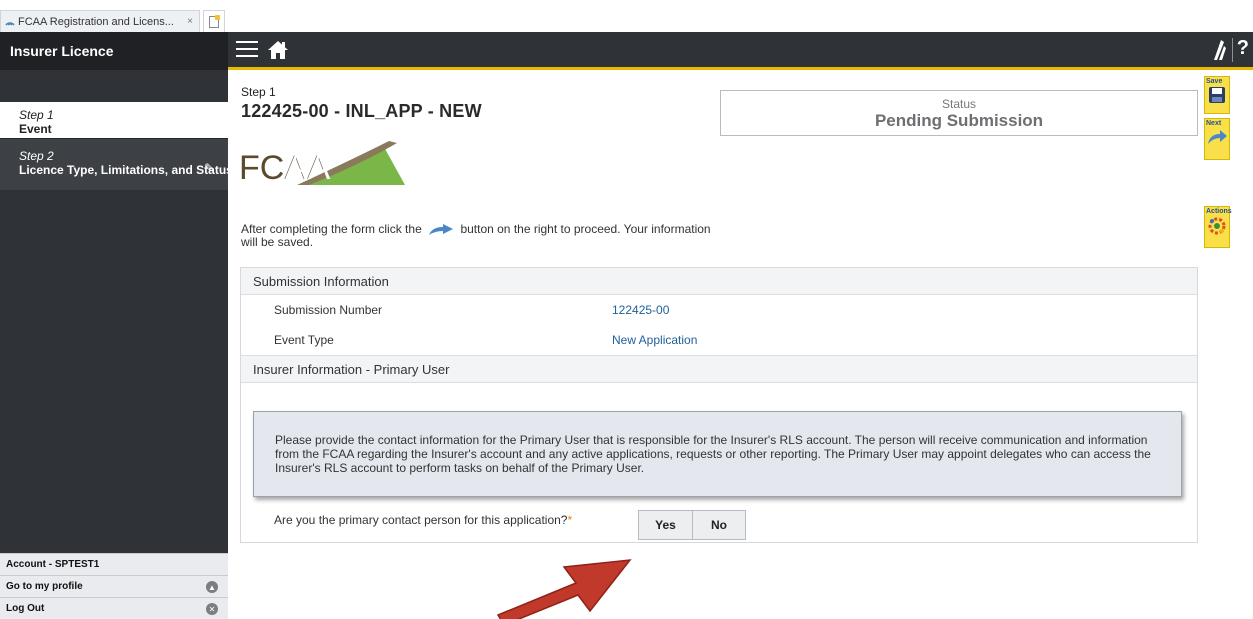  What do you see at coordinates (258, 92) in the screenshot?
I see `current-step-label: Step 1` at bounding box center [258, 92].